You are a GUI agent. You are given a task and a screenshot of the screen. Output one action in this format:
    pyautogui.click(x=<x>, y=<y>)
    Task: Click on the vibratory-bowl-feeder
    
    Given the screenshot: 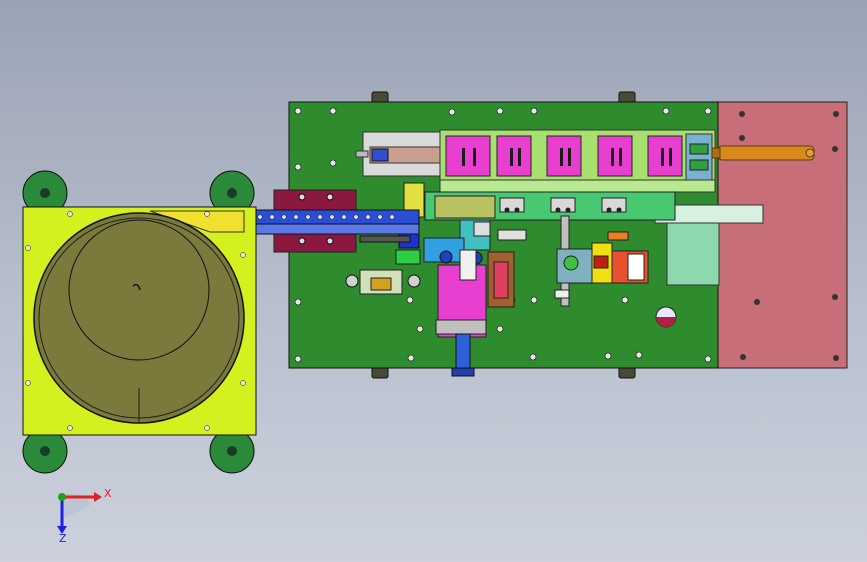 What is the action you would take?
    pyautogui.click(x=139, y=322)
    